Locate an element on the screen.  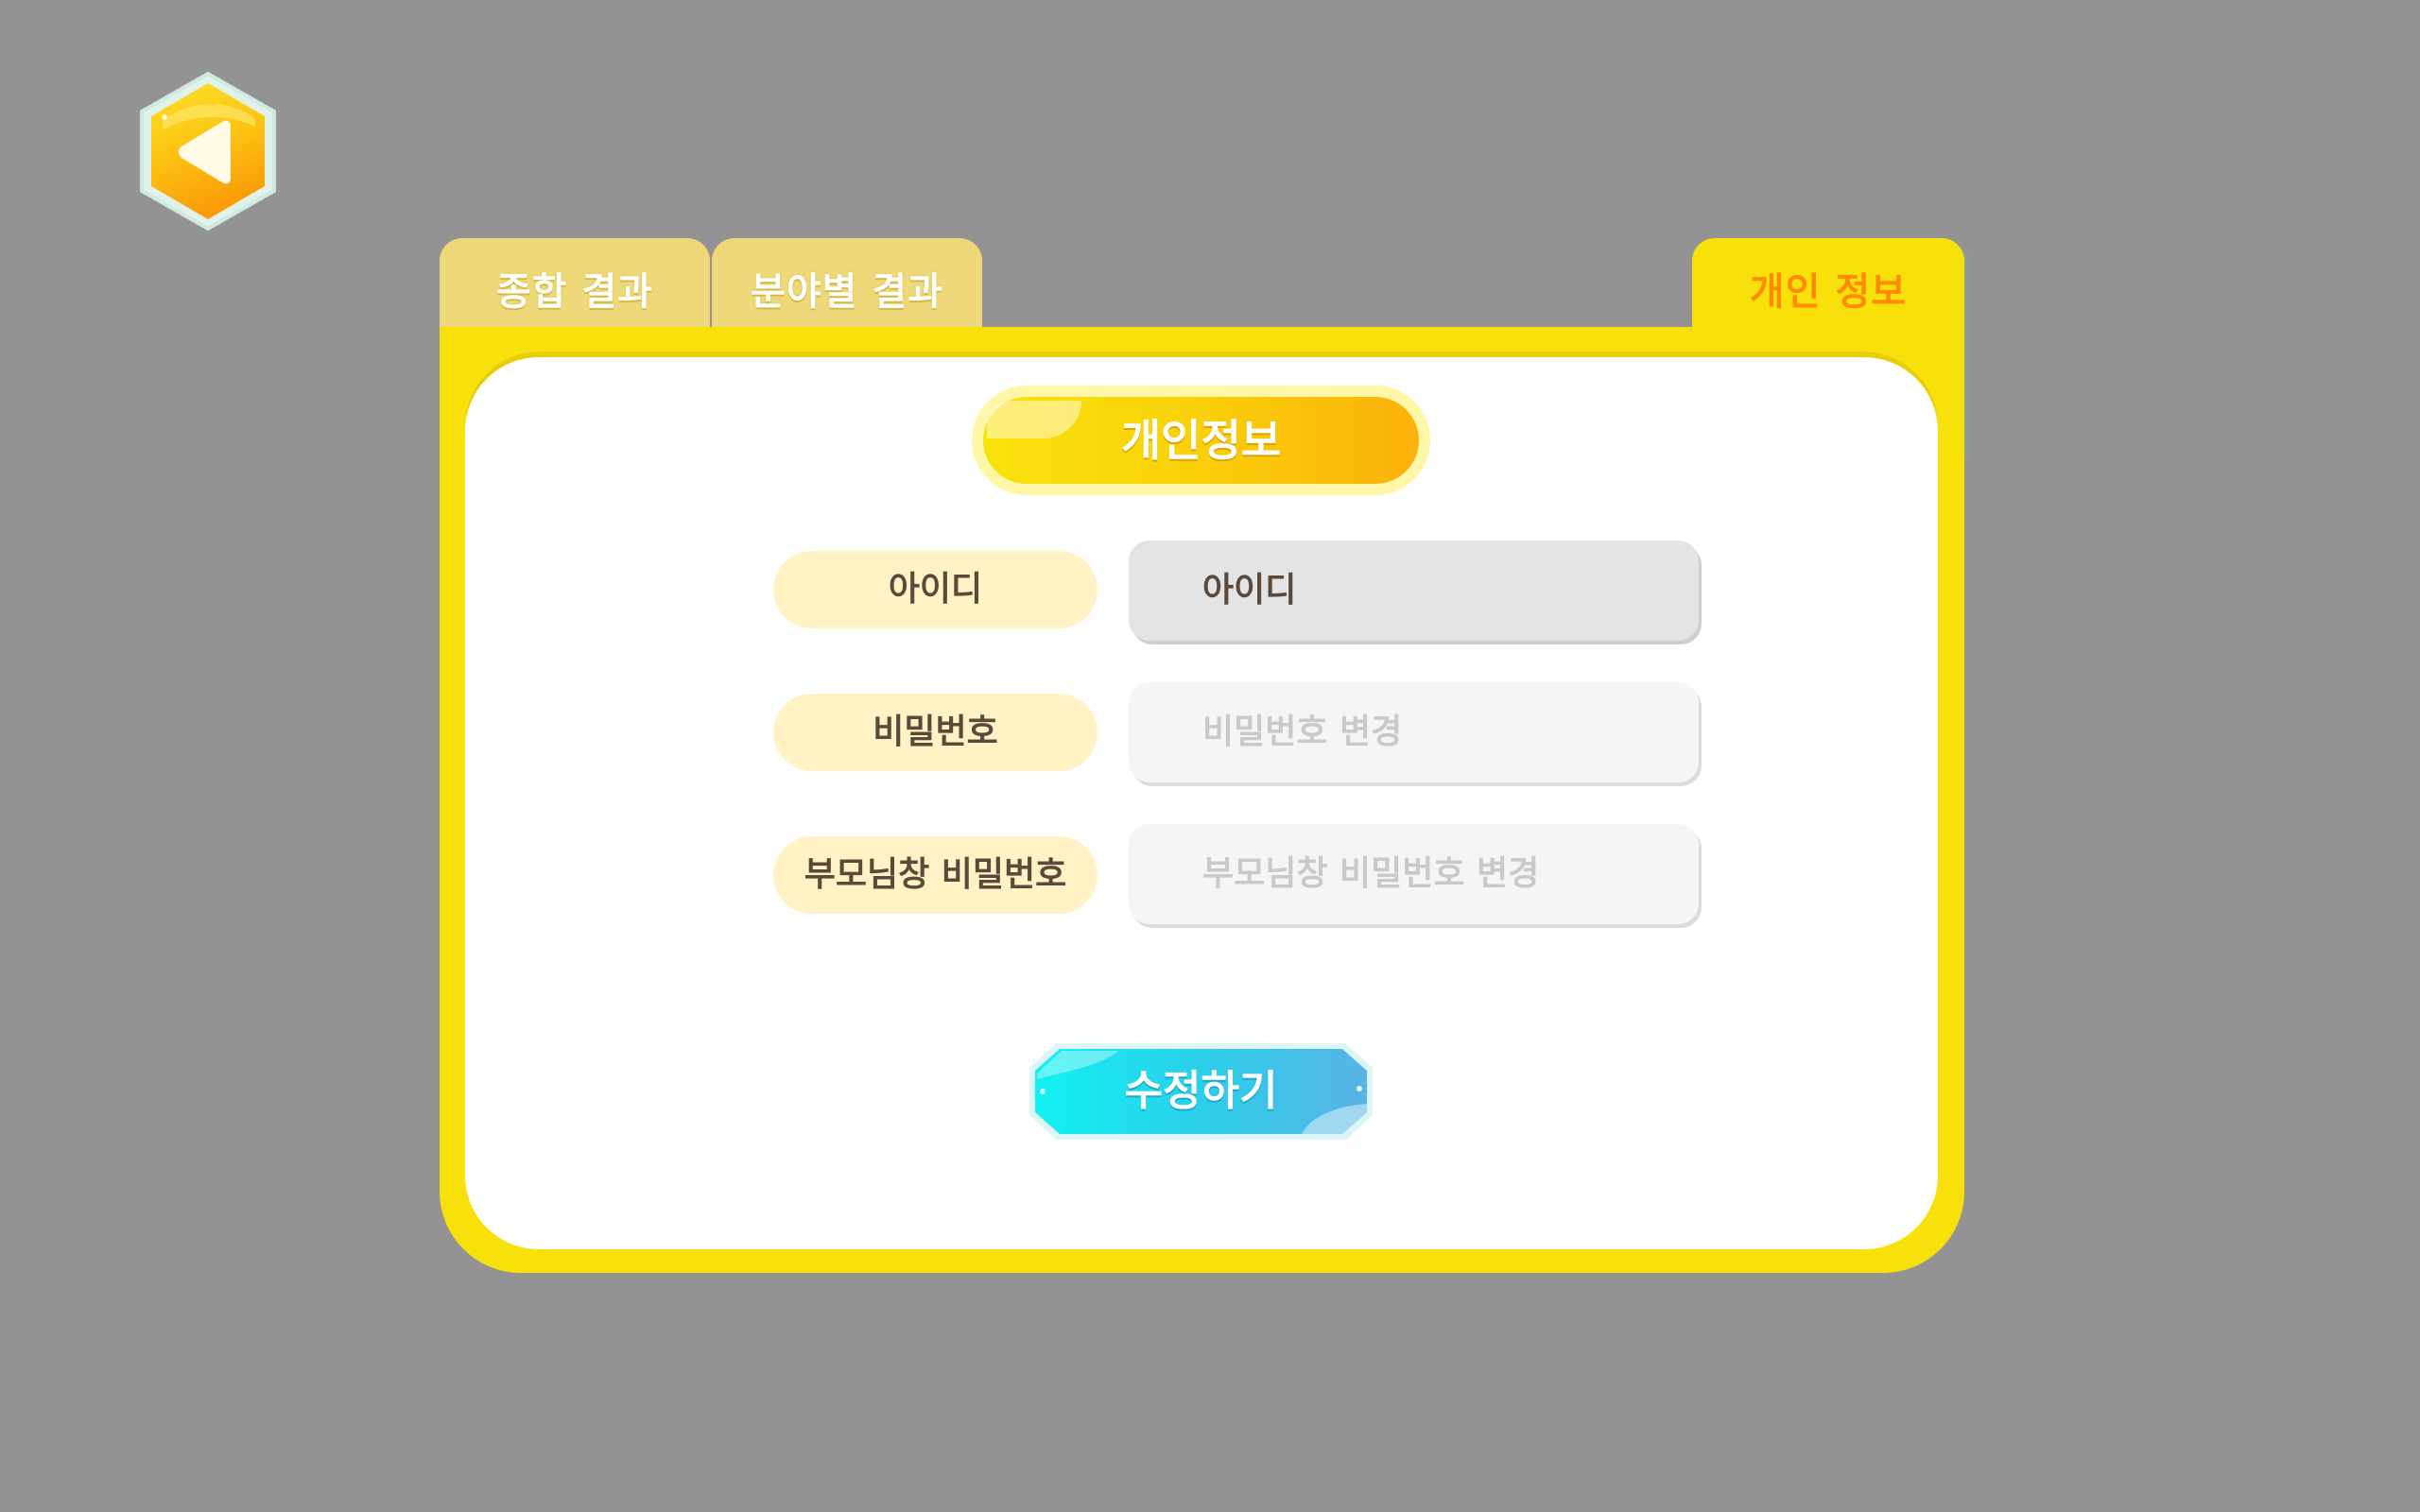
password-label: 비밀번호 is located at coordinates (935, 732).